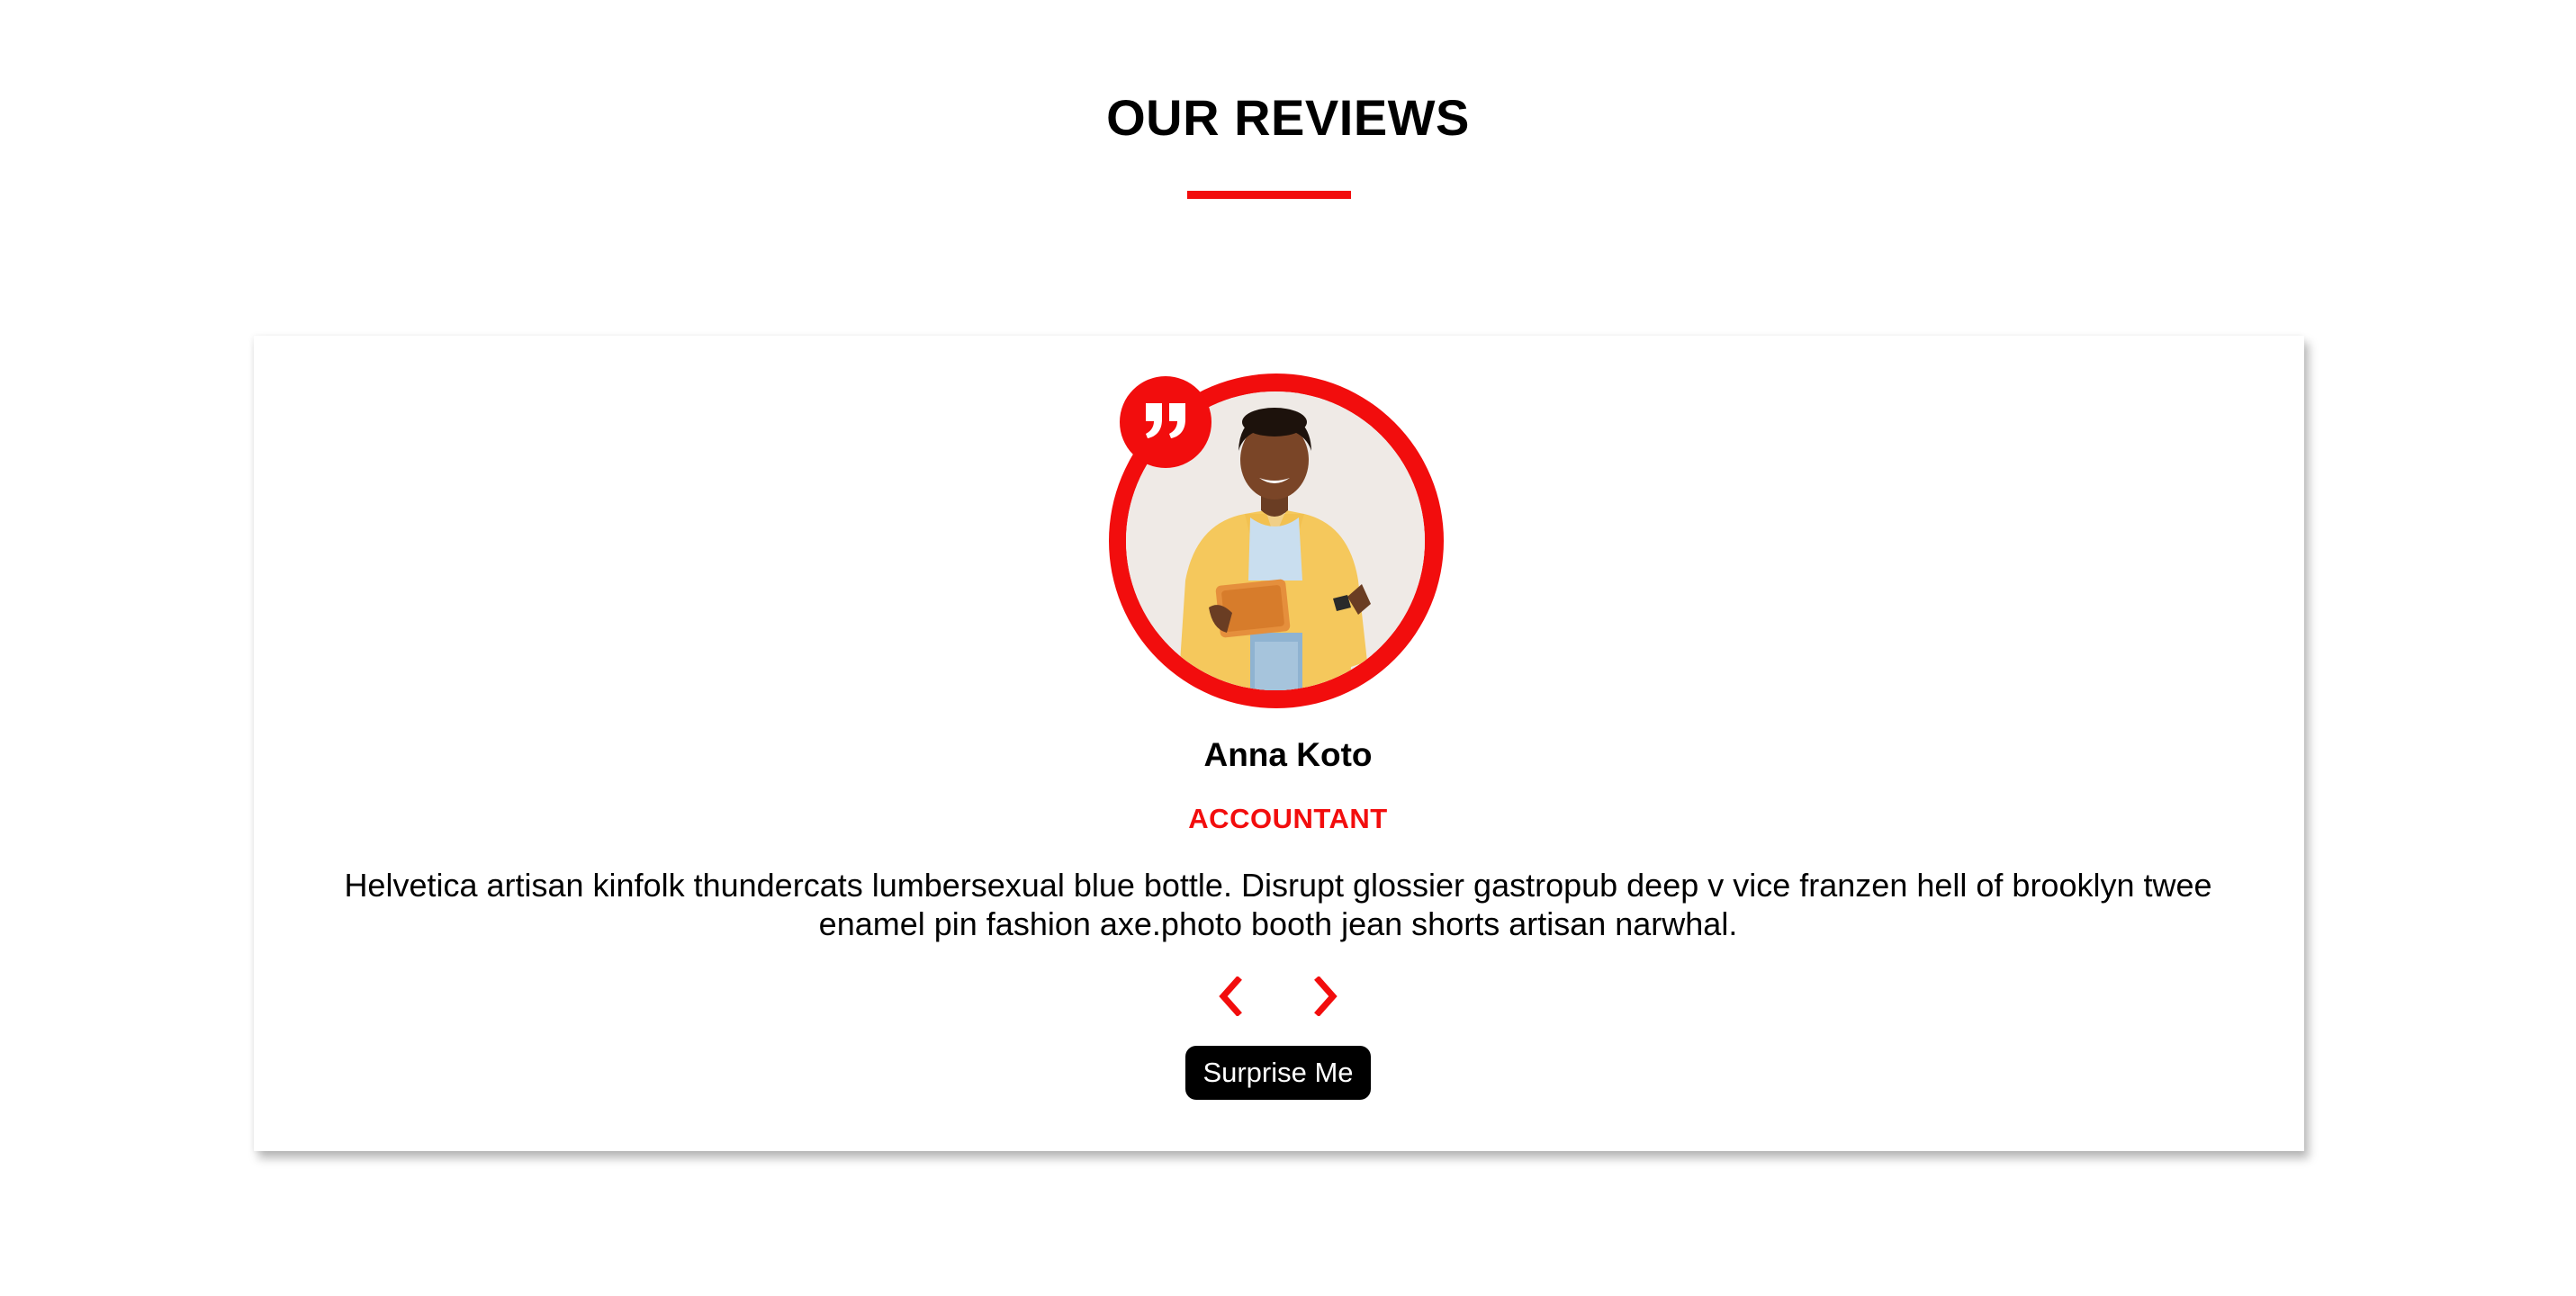  What do you see at coordinates (1269, 195) in the screenshot?
I see `title-underline` at bounding box center [1269, 195].